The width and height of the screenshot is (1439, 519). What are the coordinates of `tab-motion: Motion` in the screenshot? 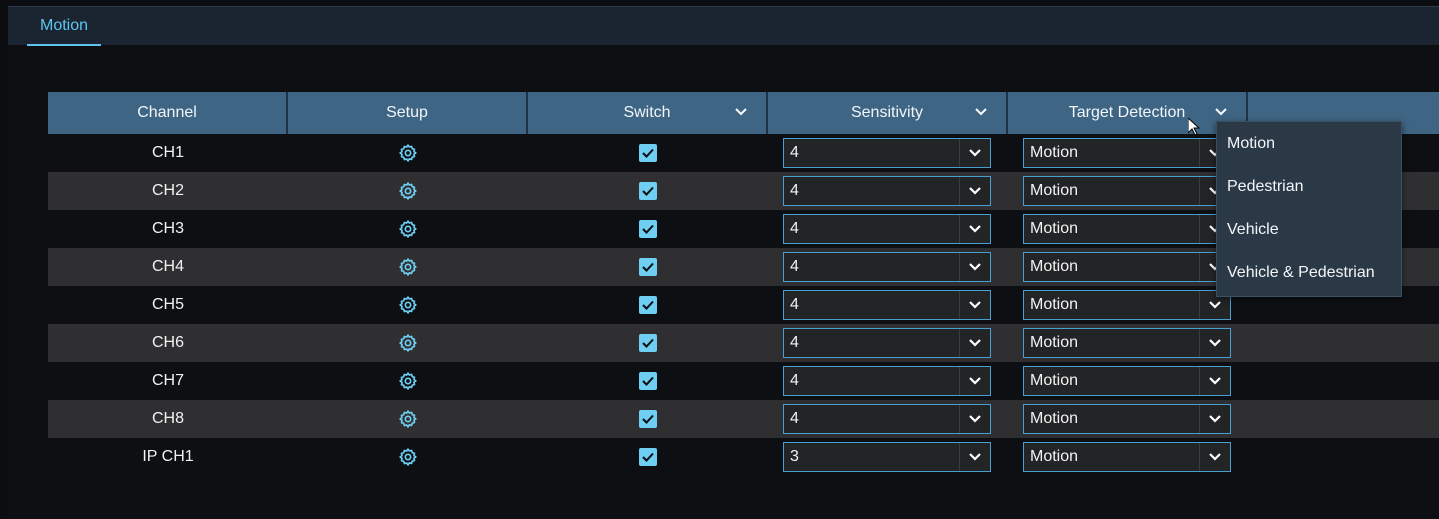 It's located at (64, 26).